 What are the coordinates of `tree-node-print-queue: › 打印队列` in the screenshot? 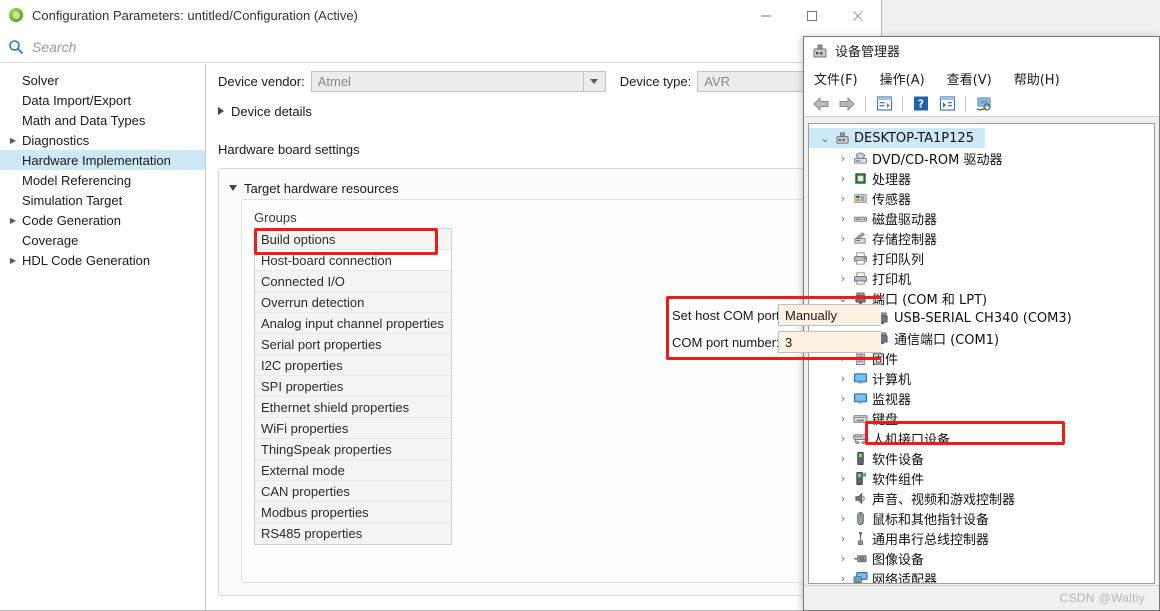 It's located at (981, 258).